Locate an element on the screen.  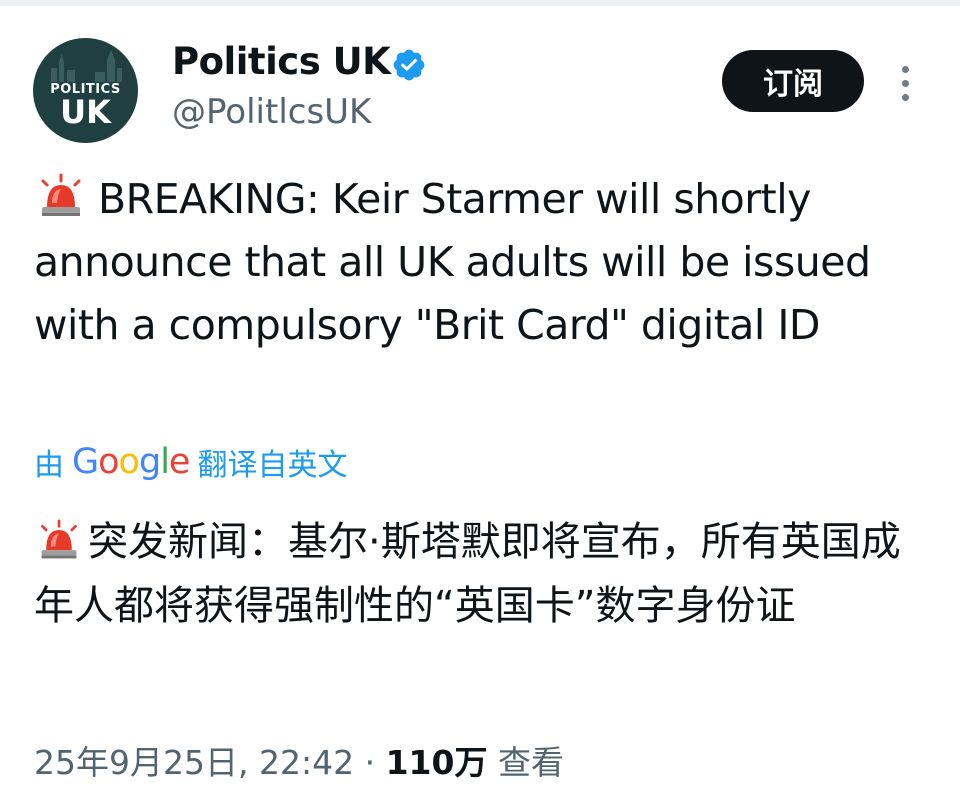
top-divider is located at coordinates (480, 3).